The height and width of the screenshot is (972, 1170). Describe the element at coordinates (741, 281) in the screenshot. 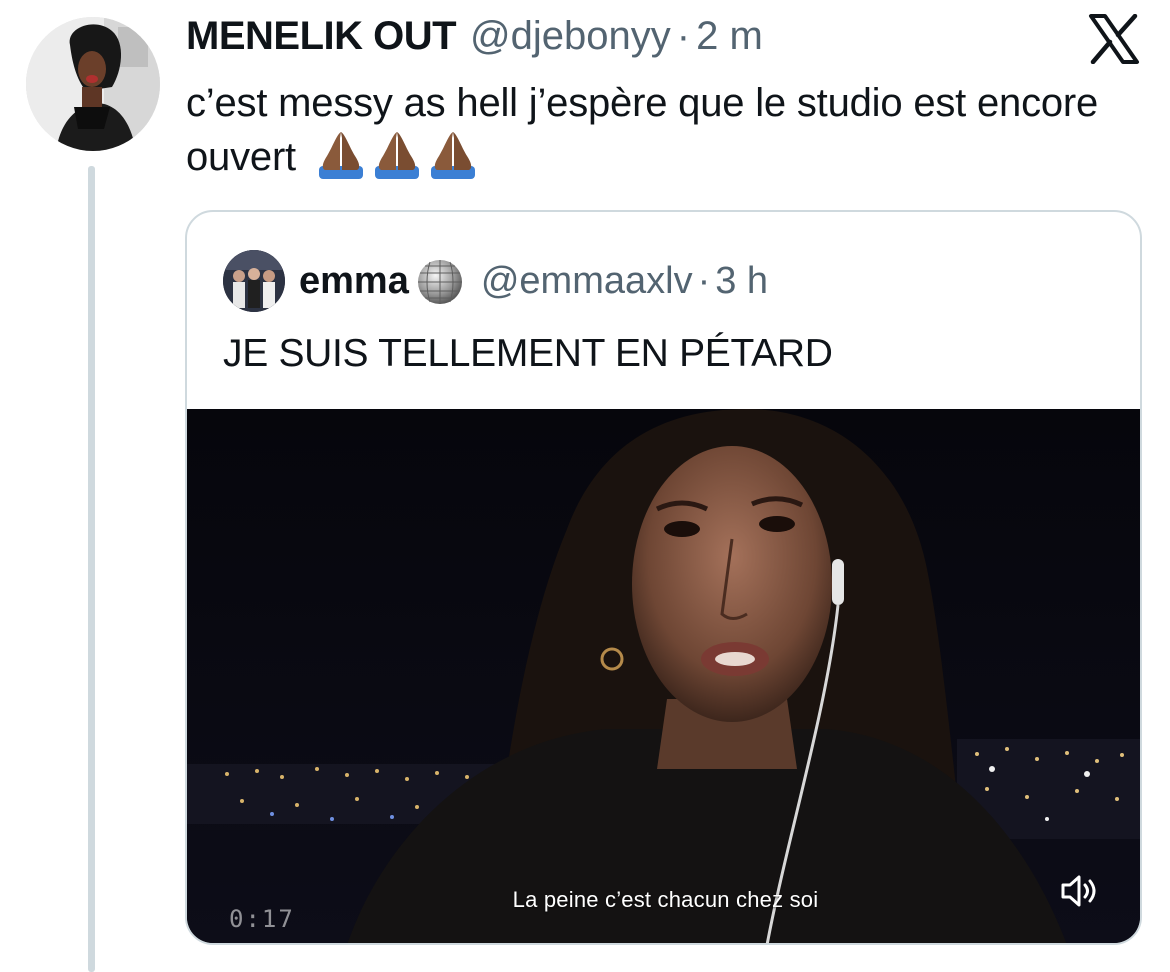

I see `quoted-post-time: 3 h` at that location.